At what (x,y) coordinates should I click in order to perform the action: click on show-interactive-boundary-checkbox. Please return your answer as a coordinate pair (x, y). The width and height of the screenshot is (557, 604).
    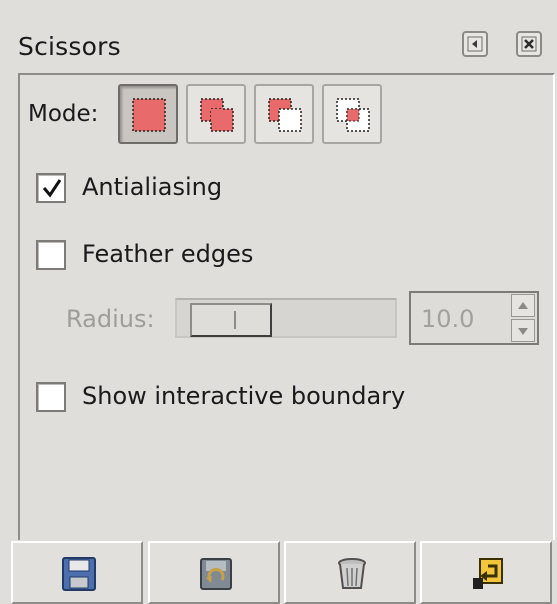
    Looking at the image, I should click on (51, 397).